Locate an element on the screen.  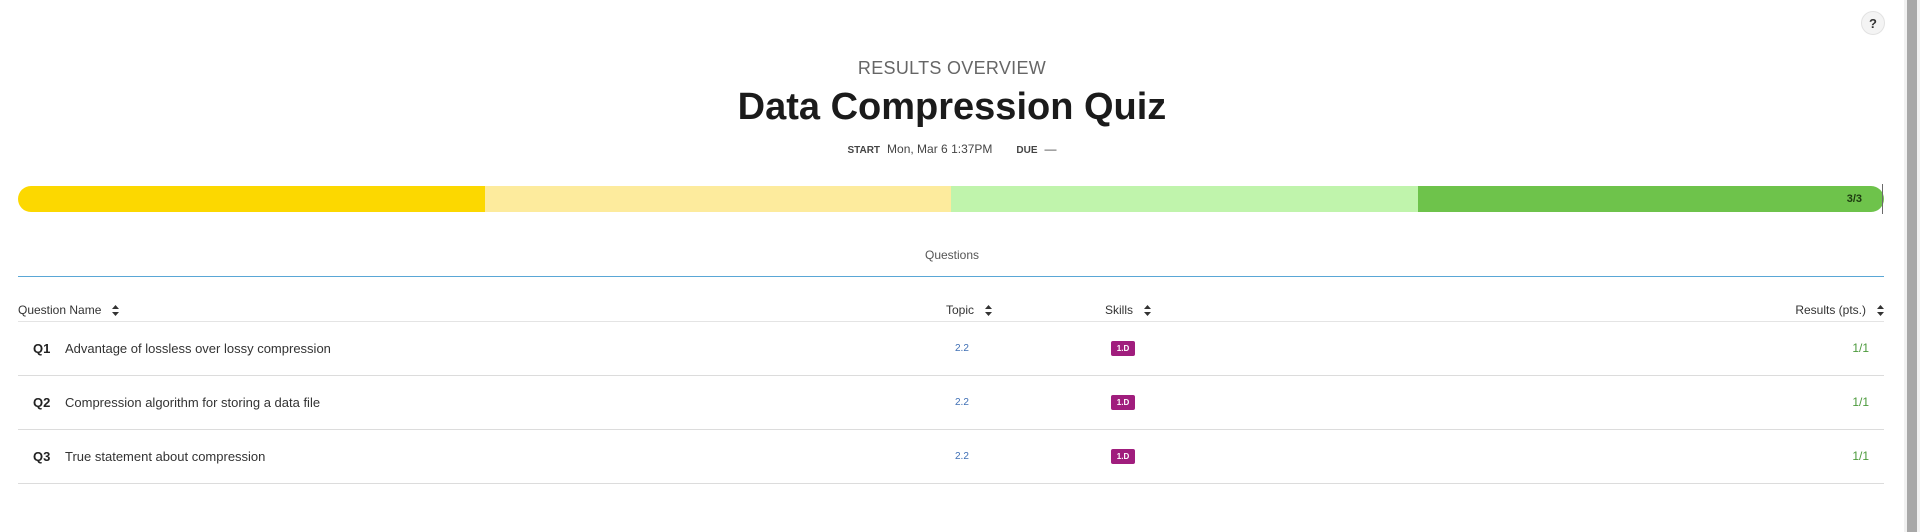
question-id: Q2 is located at coordinates (42, 402).